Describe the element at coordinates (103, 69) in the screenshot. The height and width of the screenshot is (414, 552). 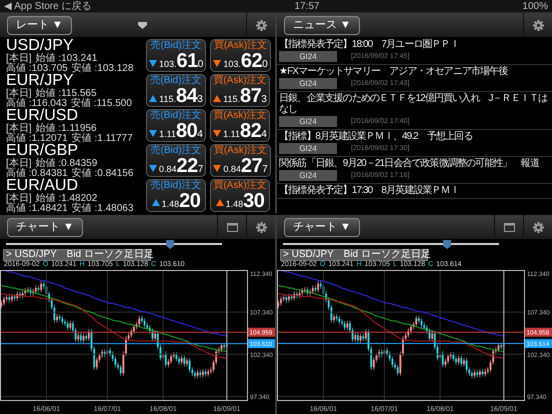
I see `low-price: 安値 :103.128` at that location.